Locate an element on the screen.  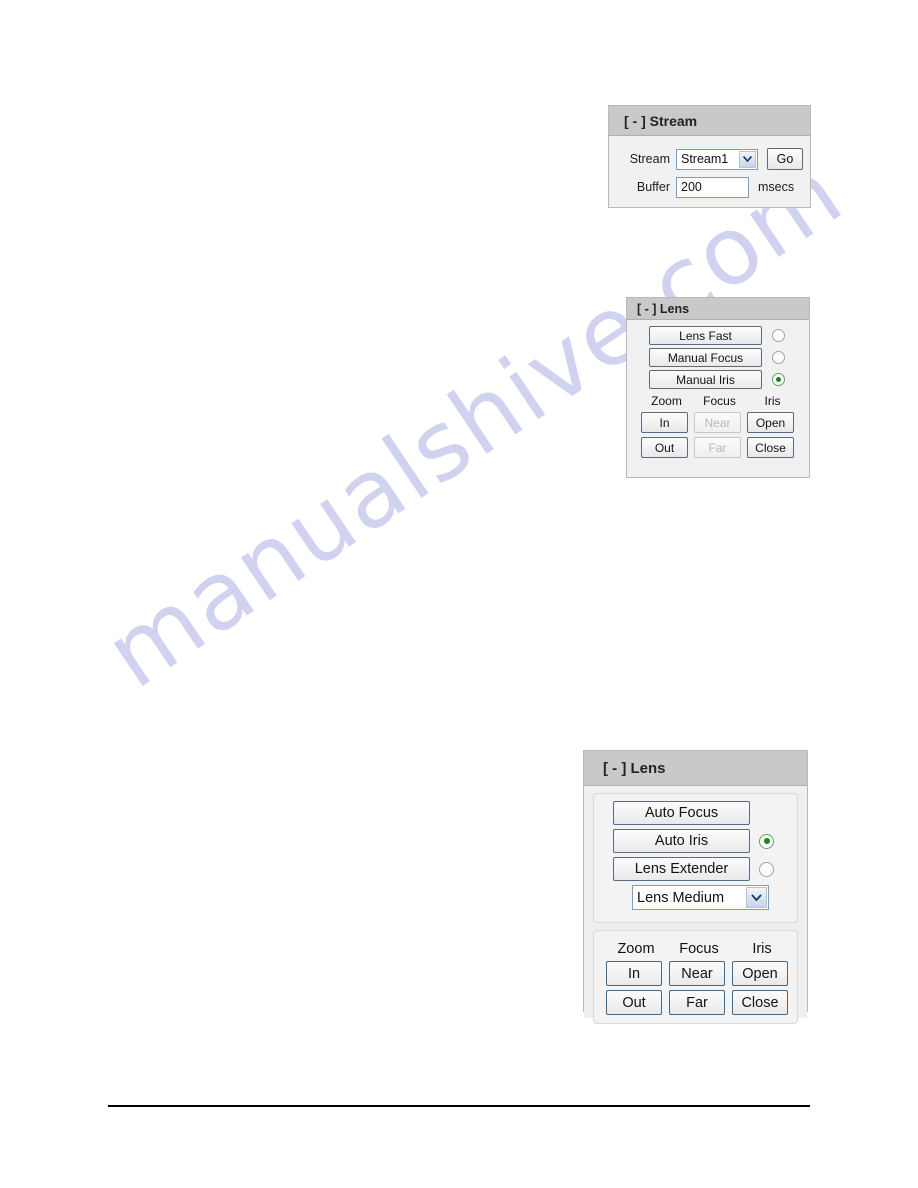
auto-focus-button: Auto Focus is located at coordinates (681, 813).